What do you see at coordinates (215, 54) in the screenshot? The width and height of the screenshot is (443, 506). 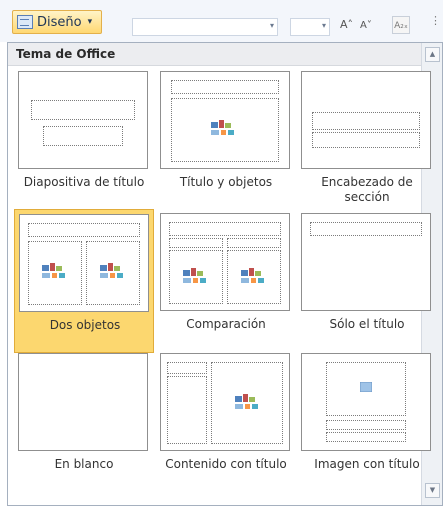 I see `gallery-group-header: Tema de Office` at bounding box center [215, 54].